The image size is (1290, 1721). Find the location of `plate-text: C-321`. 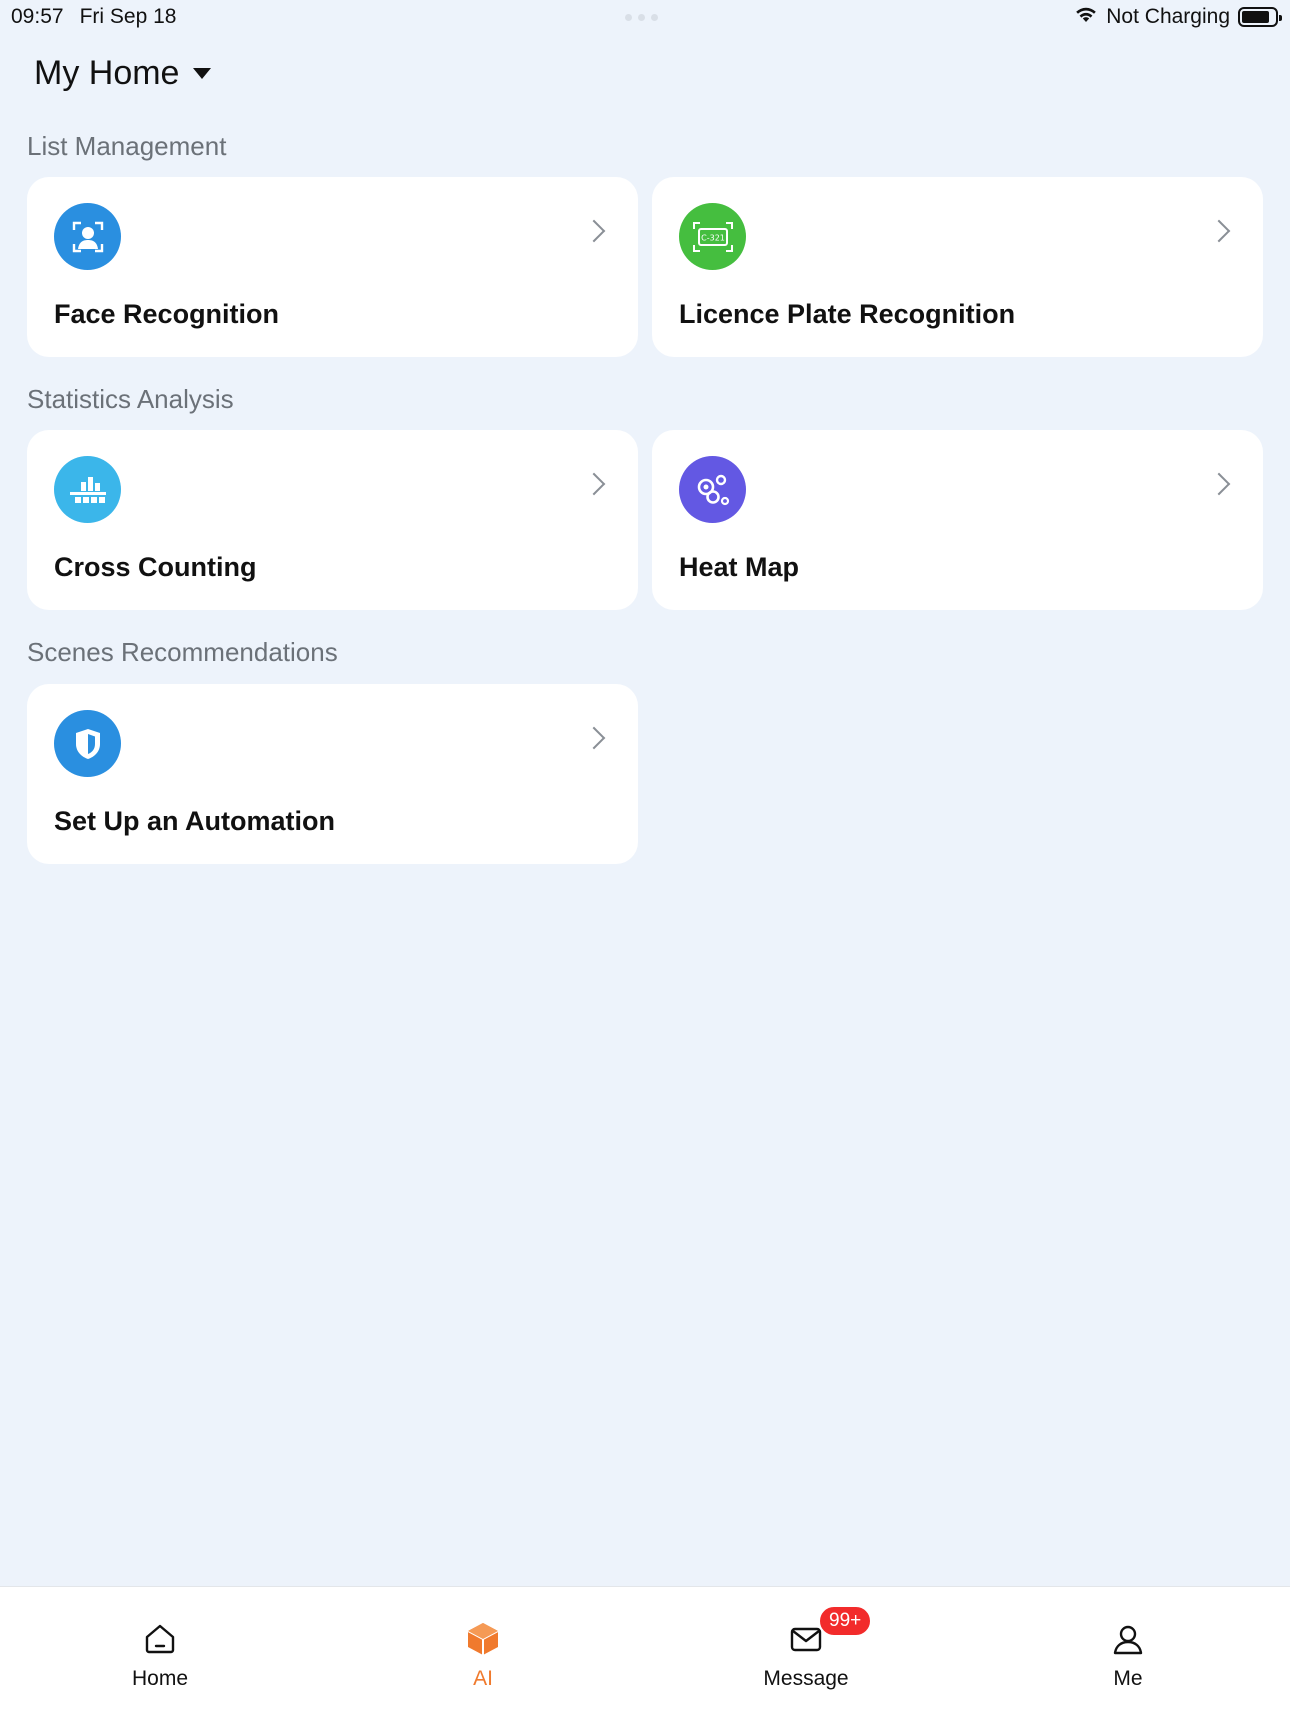

plate-text: C-321 is located at coordinates (713, 237).